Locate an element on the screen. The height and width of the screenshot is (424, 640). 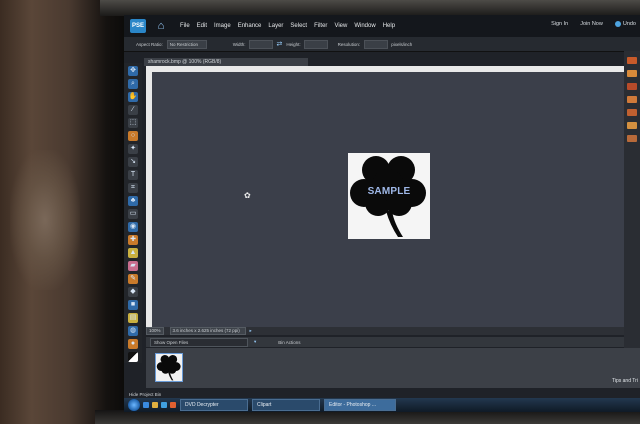
paint-bucket-tool-icon: ◆ is located at coordinates (133, 292).